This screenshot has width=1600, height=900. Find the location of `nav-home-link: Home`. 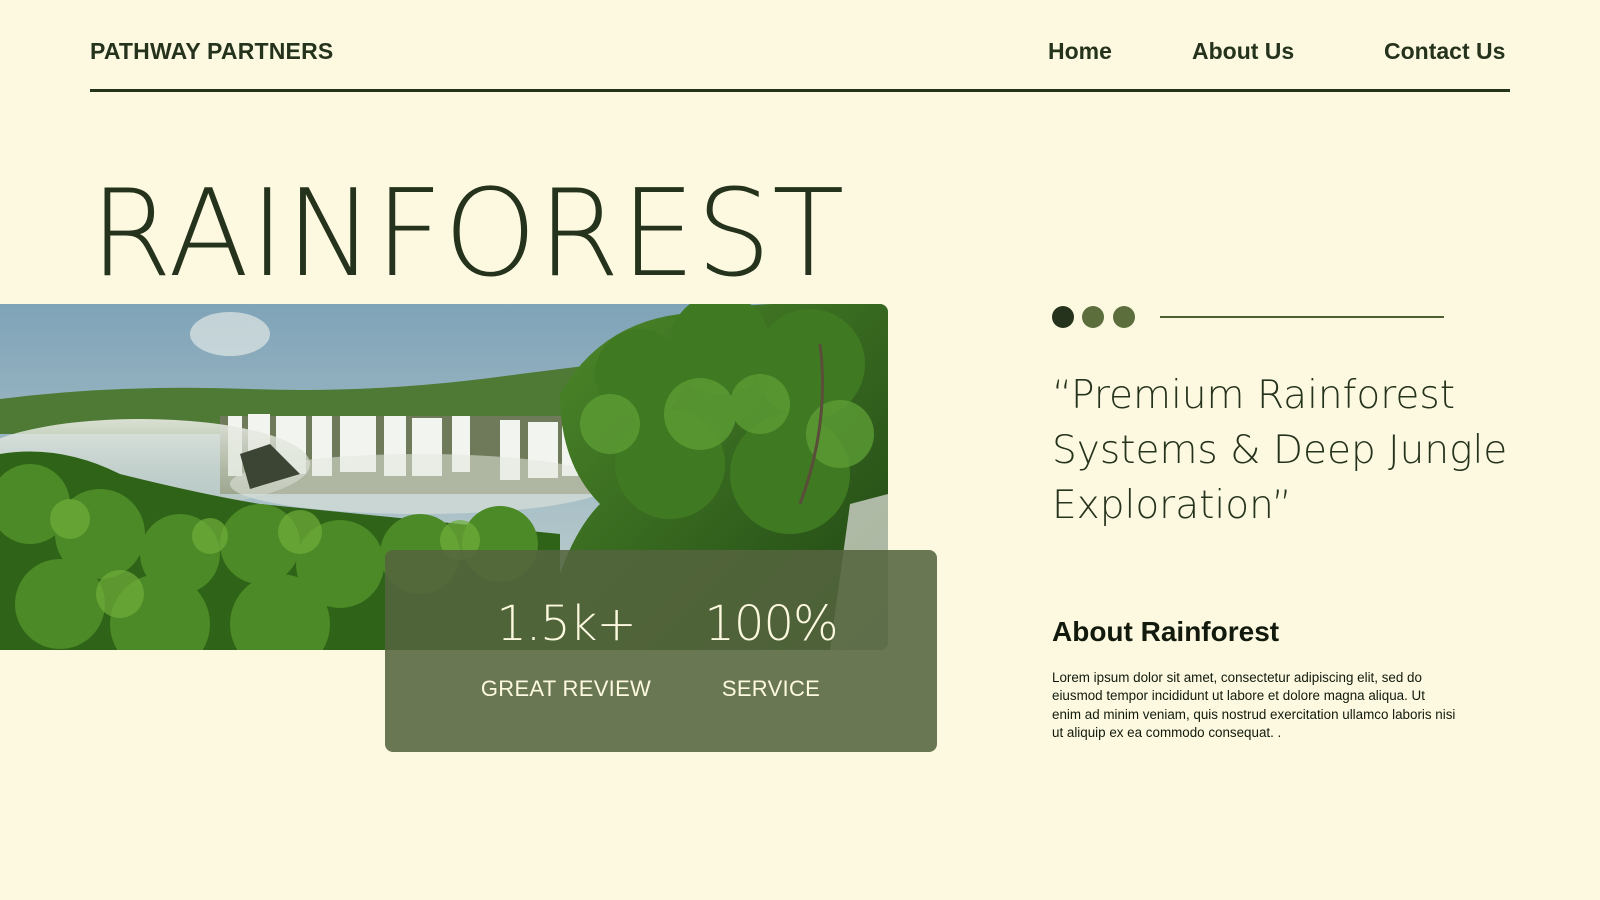

nav-home-link: Home is located at coordinates (1080, 51).